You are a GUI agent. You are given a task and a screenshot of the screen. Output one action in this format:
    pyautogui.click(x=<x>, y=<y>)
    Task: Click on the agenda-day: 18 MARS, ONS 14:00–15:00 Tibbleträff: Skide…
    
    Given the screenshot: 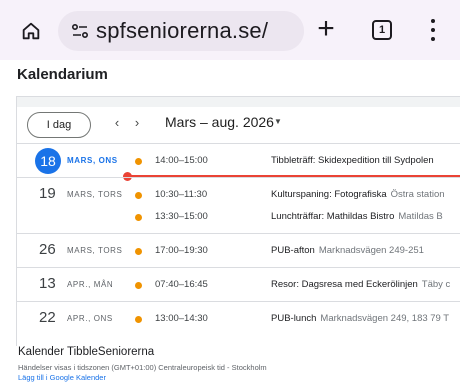 What is the action you would take?
    pyautogui.click(x=238, y=162)
    